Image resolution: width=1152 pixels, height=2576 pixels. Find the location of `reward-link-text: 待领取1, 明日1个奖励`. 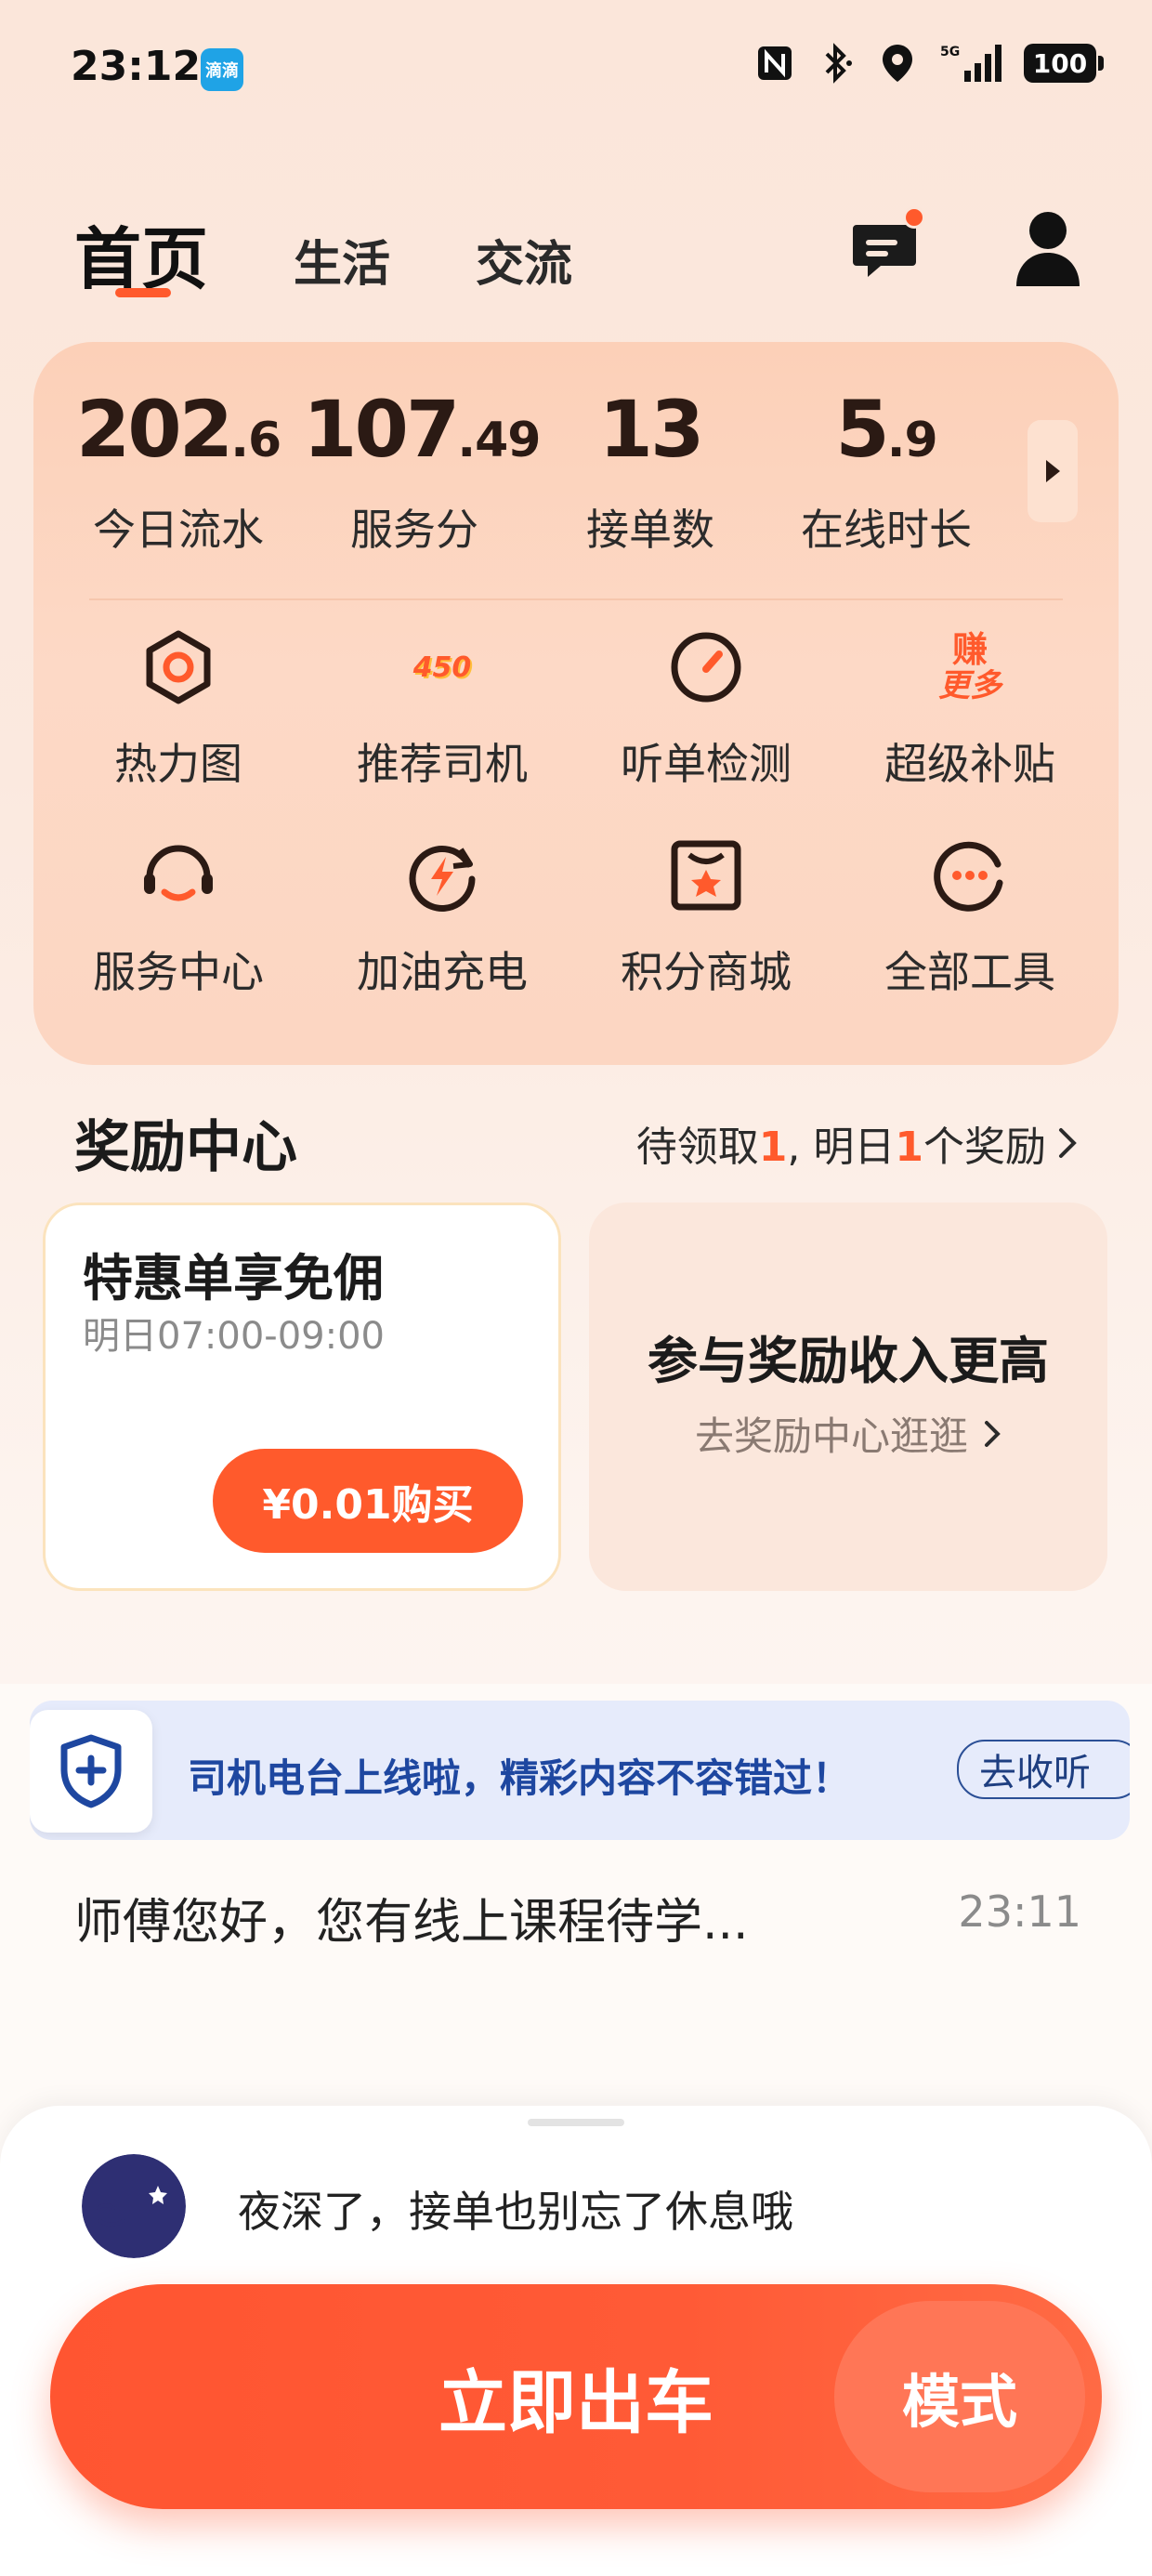

reward-link-text: 待领取1, 明日1个奖励 is located at coordinates (840, 1147).